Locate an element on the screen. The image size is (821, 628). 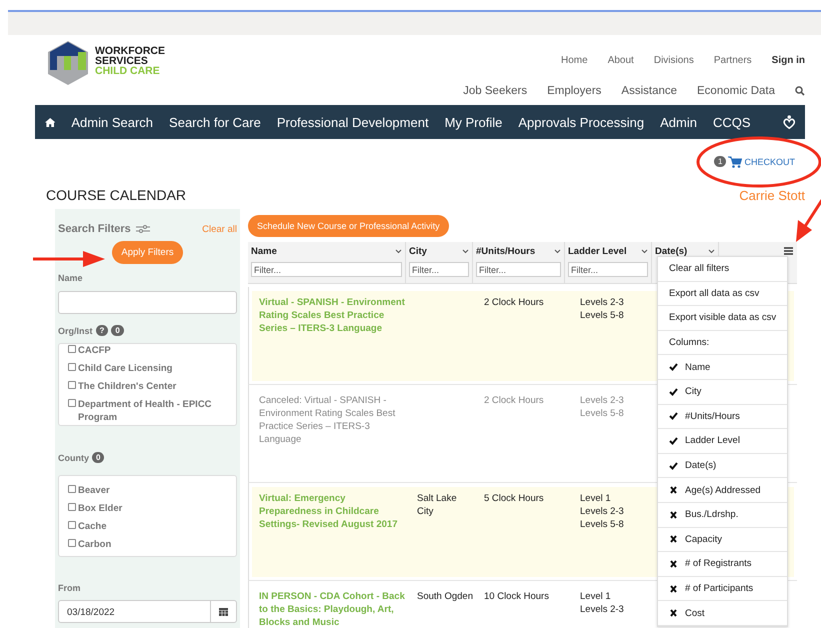
table-cell-text: 5 Clock Hours is located at coordinates (514, 499).